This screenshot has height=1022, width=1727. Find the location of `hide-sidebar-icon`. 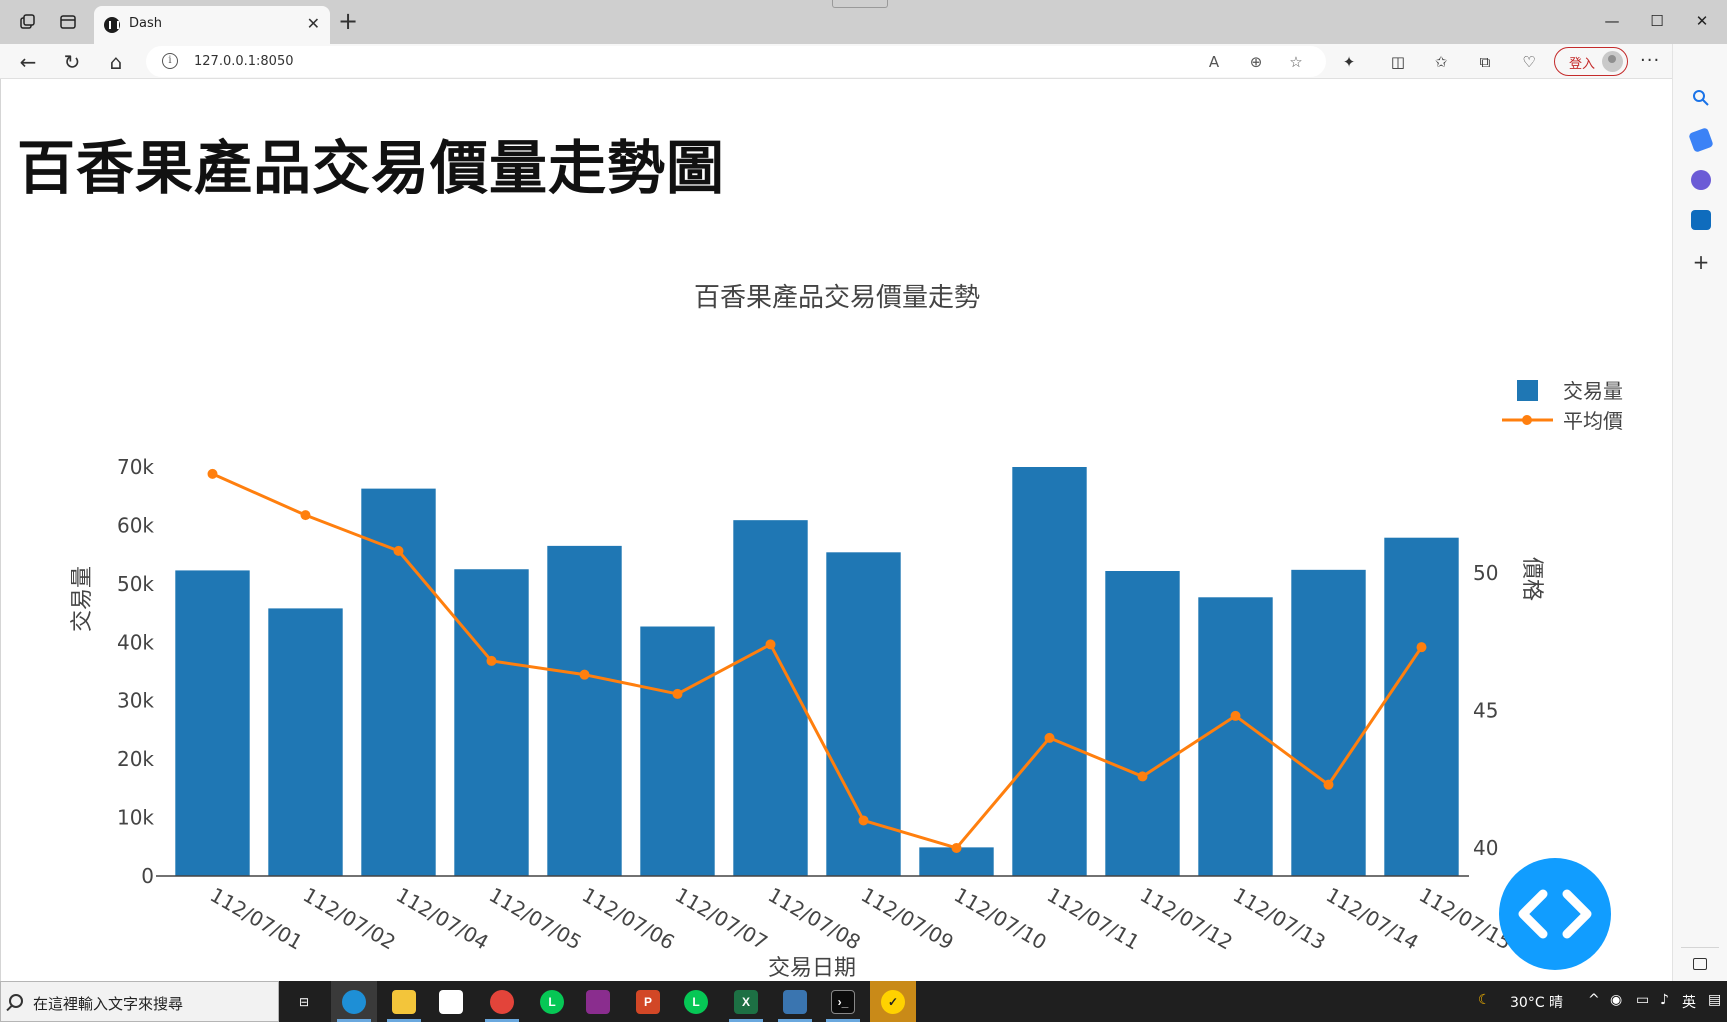

hide-sidebar-icon is located at coordinates (1700, 964).